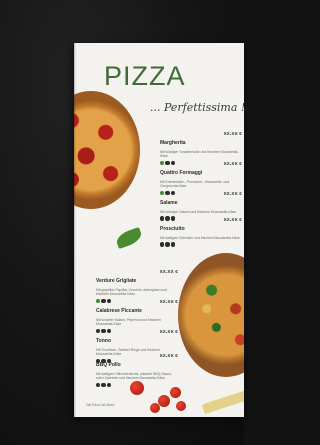 This screenshot has width=320, height=445. I want to click on pepperoni-pizza-image, so click(107, 150).